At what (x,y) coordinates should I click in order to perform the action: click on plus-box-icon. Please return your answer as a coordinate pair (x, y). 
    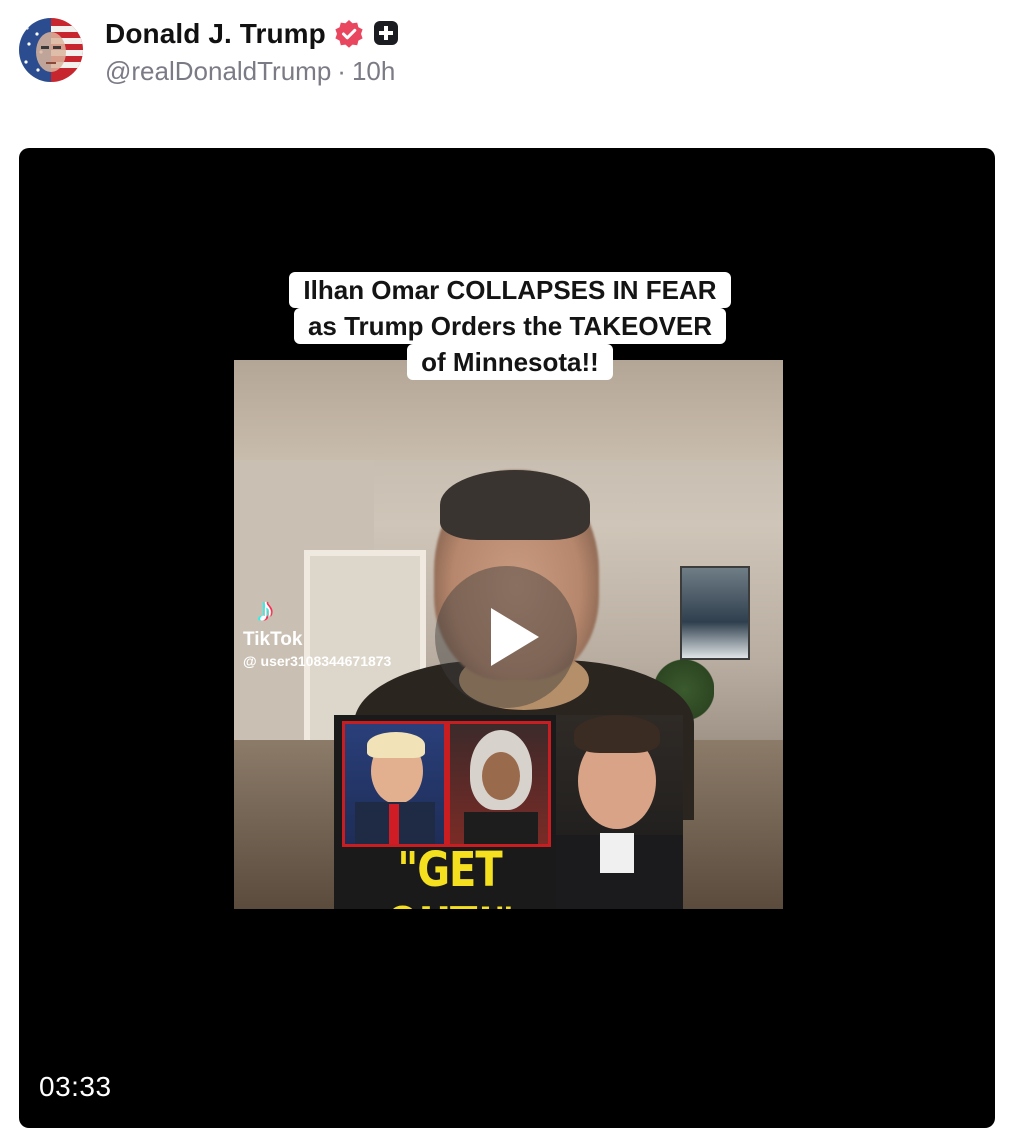
    Looking at the image, I should click on (387, 34).